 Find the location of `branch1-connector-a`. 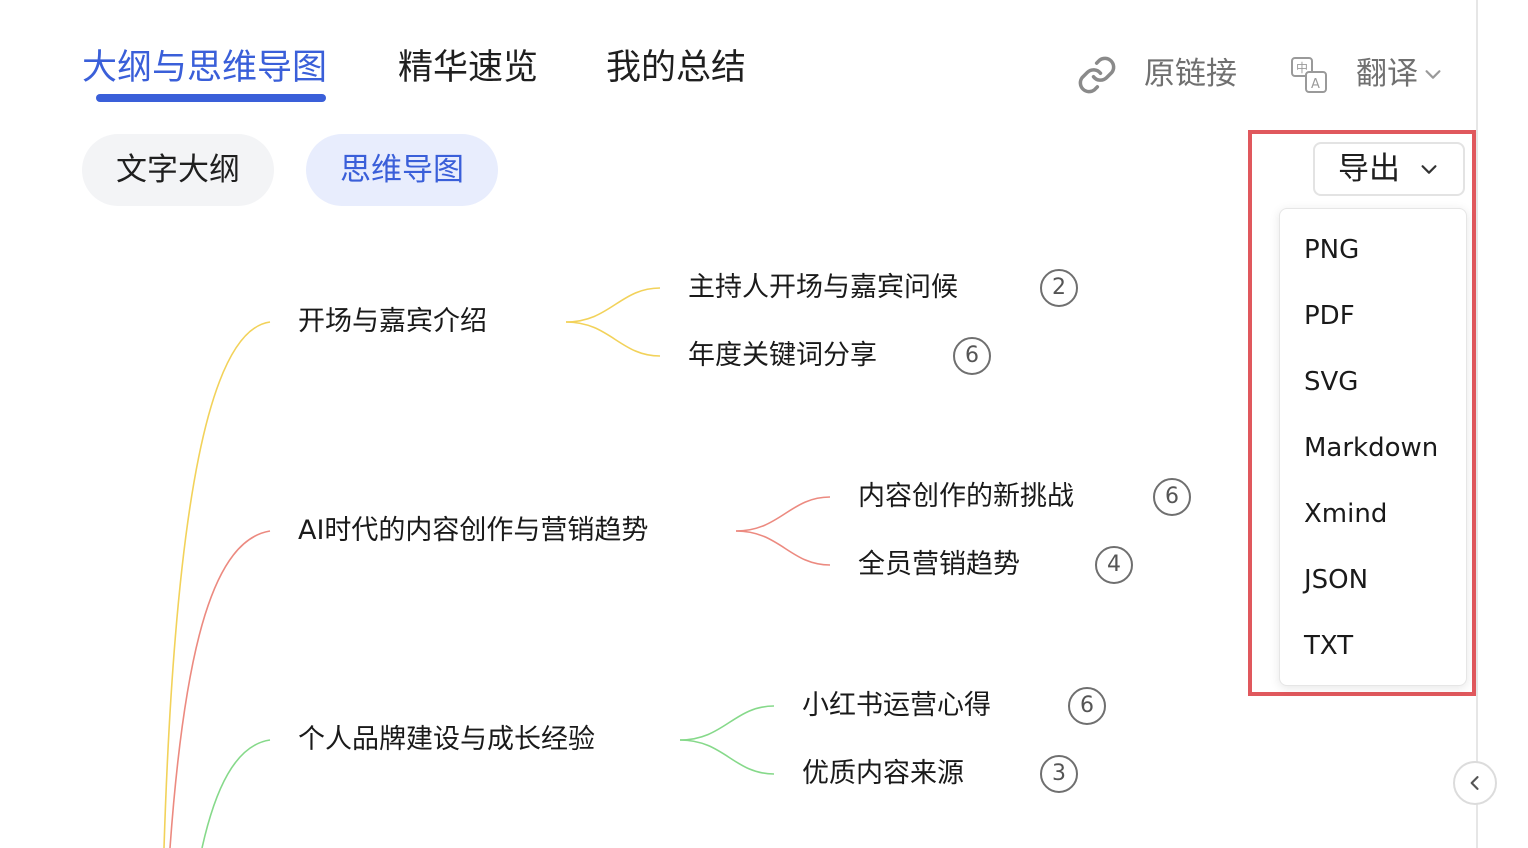

branch1-connector-a is located at coordinates (613, 305).